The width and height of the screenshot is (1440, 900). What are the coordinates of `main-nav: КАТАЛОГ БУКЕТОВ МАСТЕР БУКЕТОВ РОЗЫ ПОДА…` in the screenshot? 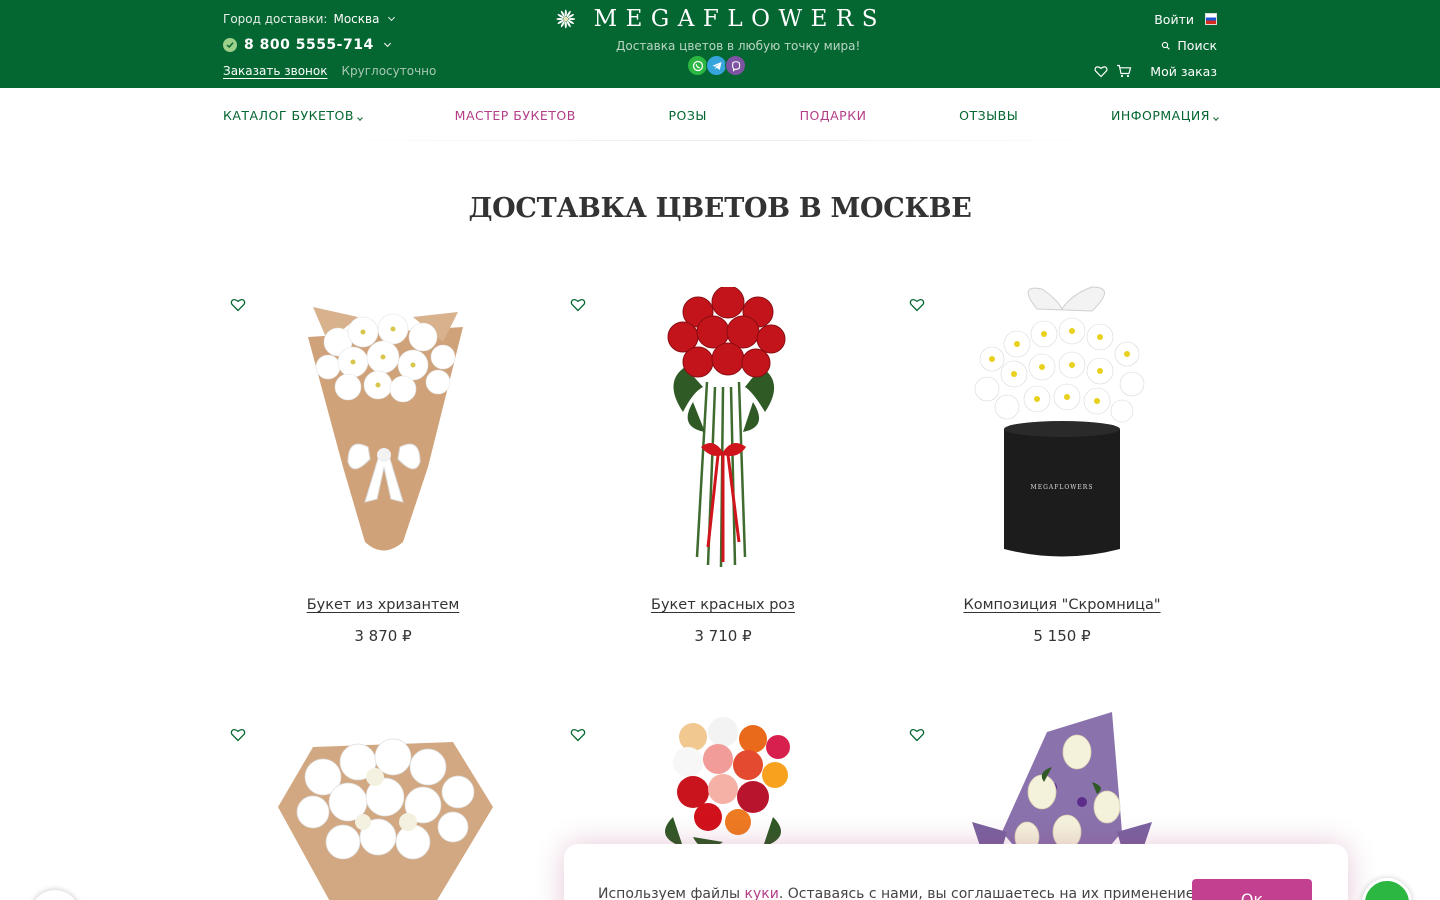 It's located at (721, 115).